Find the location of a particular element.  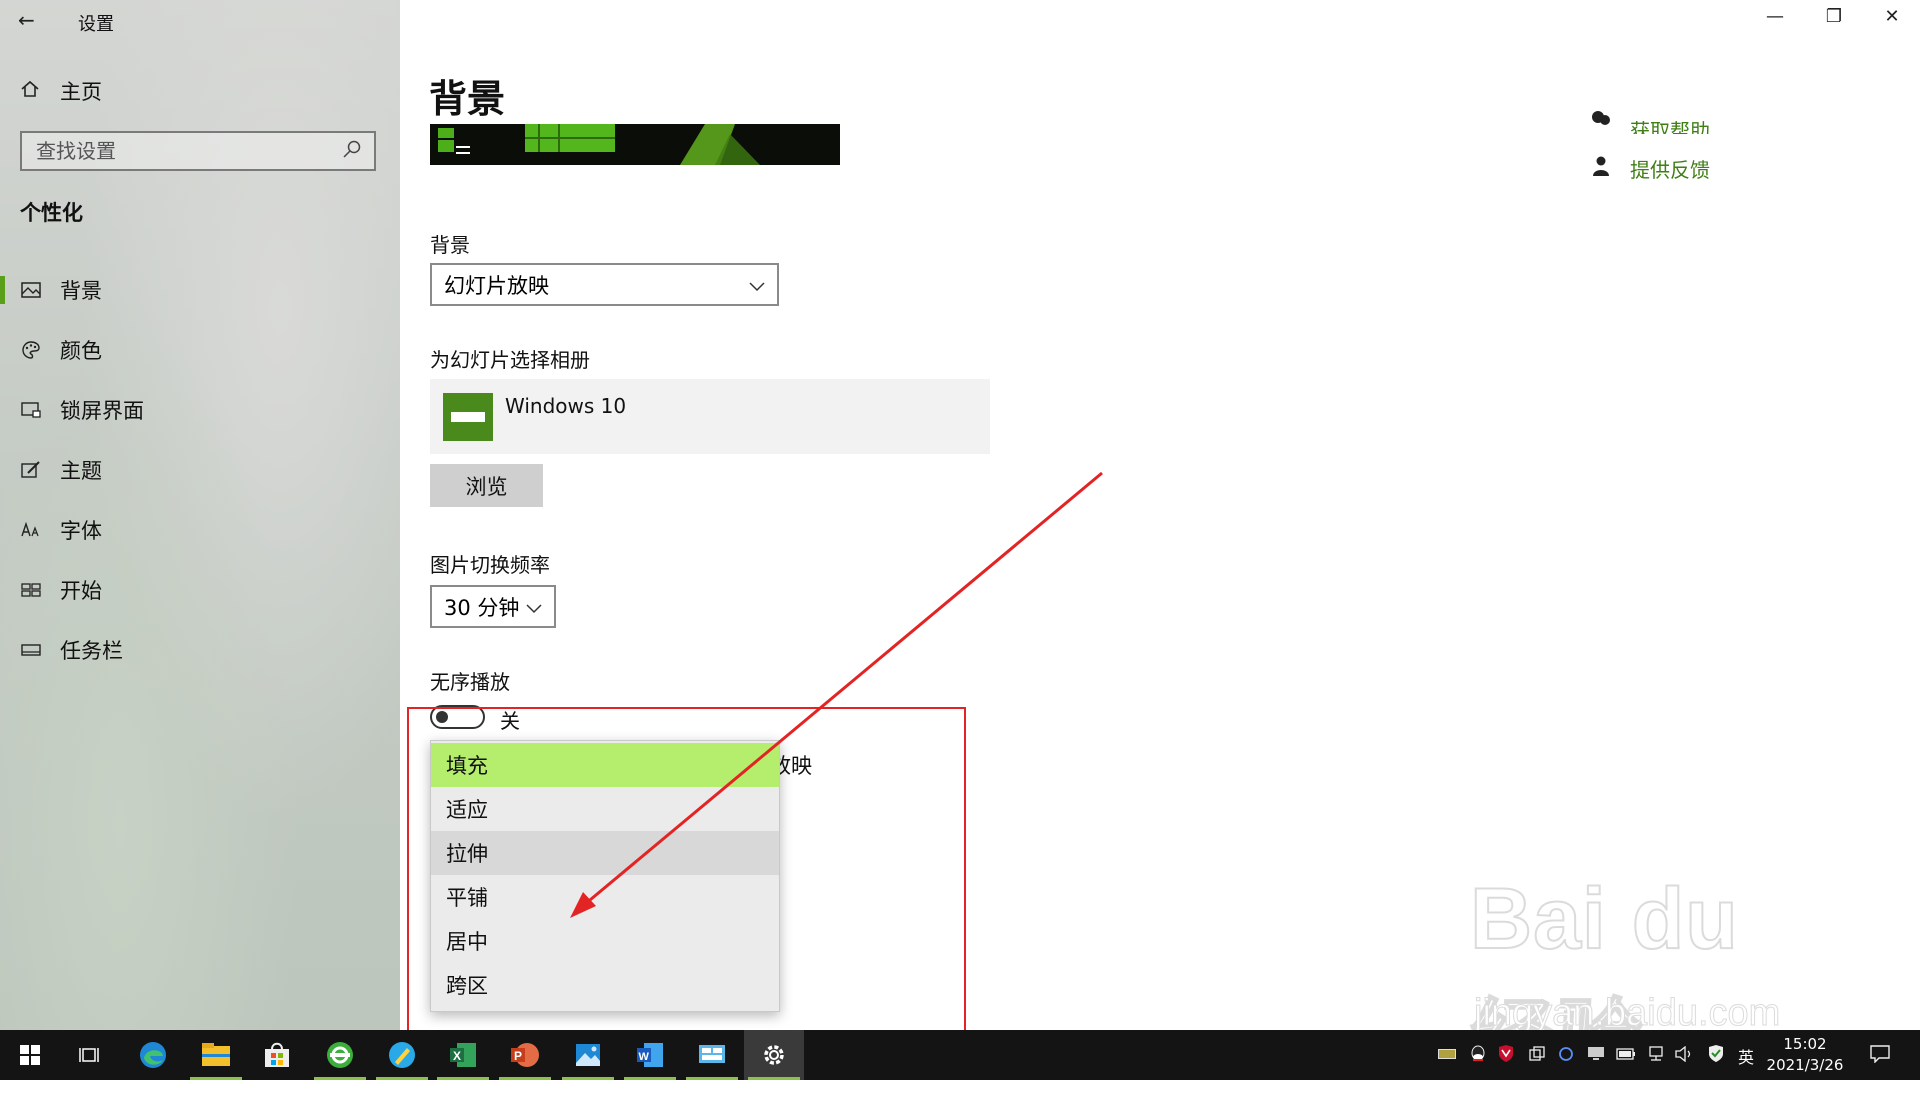

taskbar: X P W 英 15:02 2021/3/26 is located at coordinates (960, 1055).